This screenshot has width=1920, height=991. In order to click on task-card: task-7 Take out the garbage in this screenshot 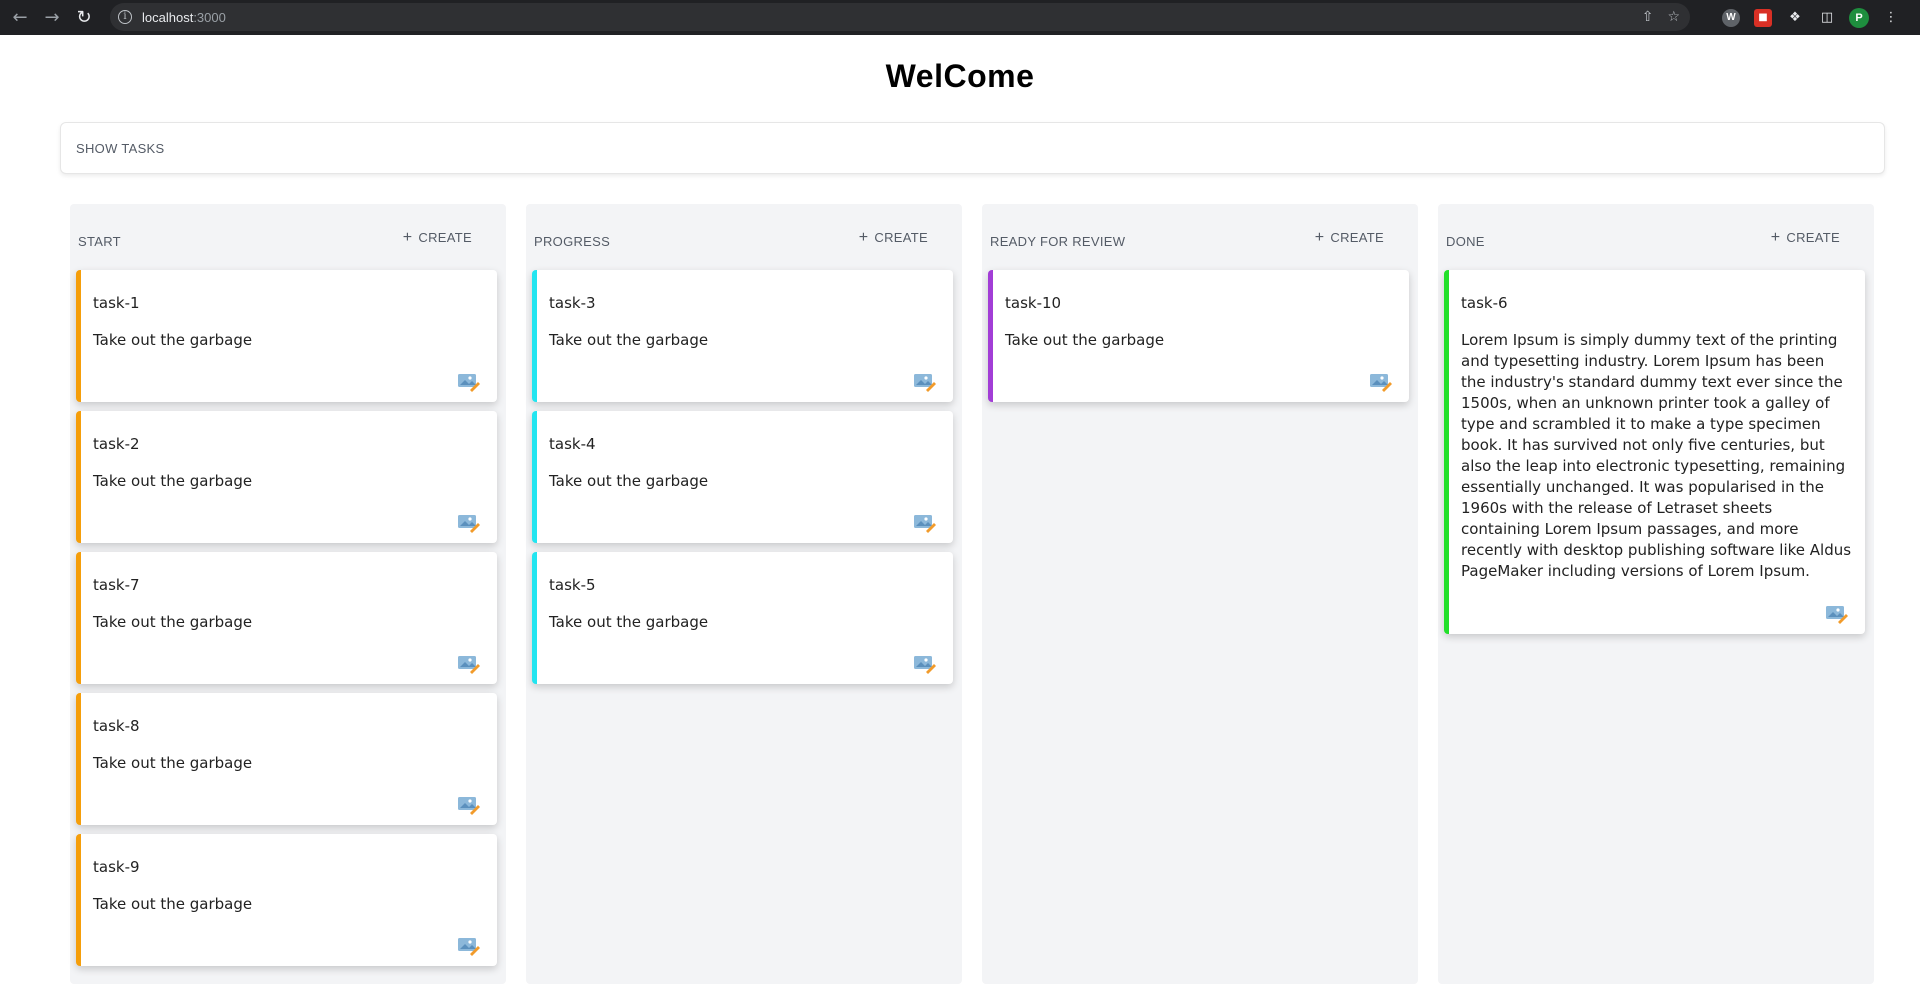, I will do `click(286, 618)`.